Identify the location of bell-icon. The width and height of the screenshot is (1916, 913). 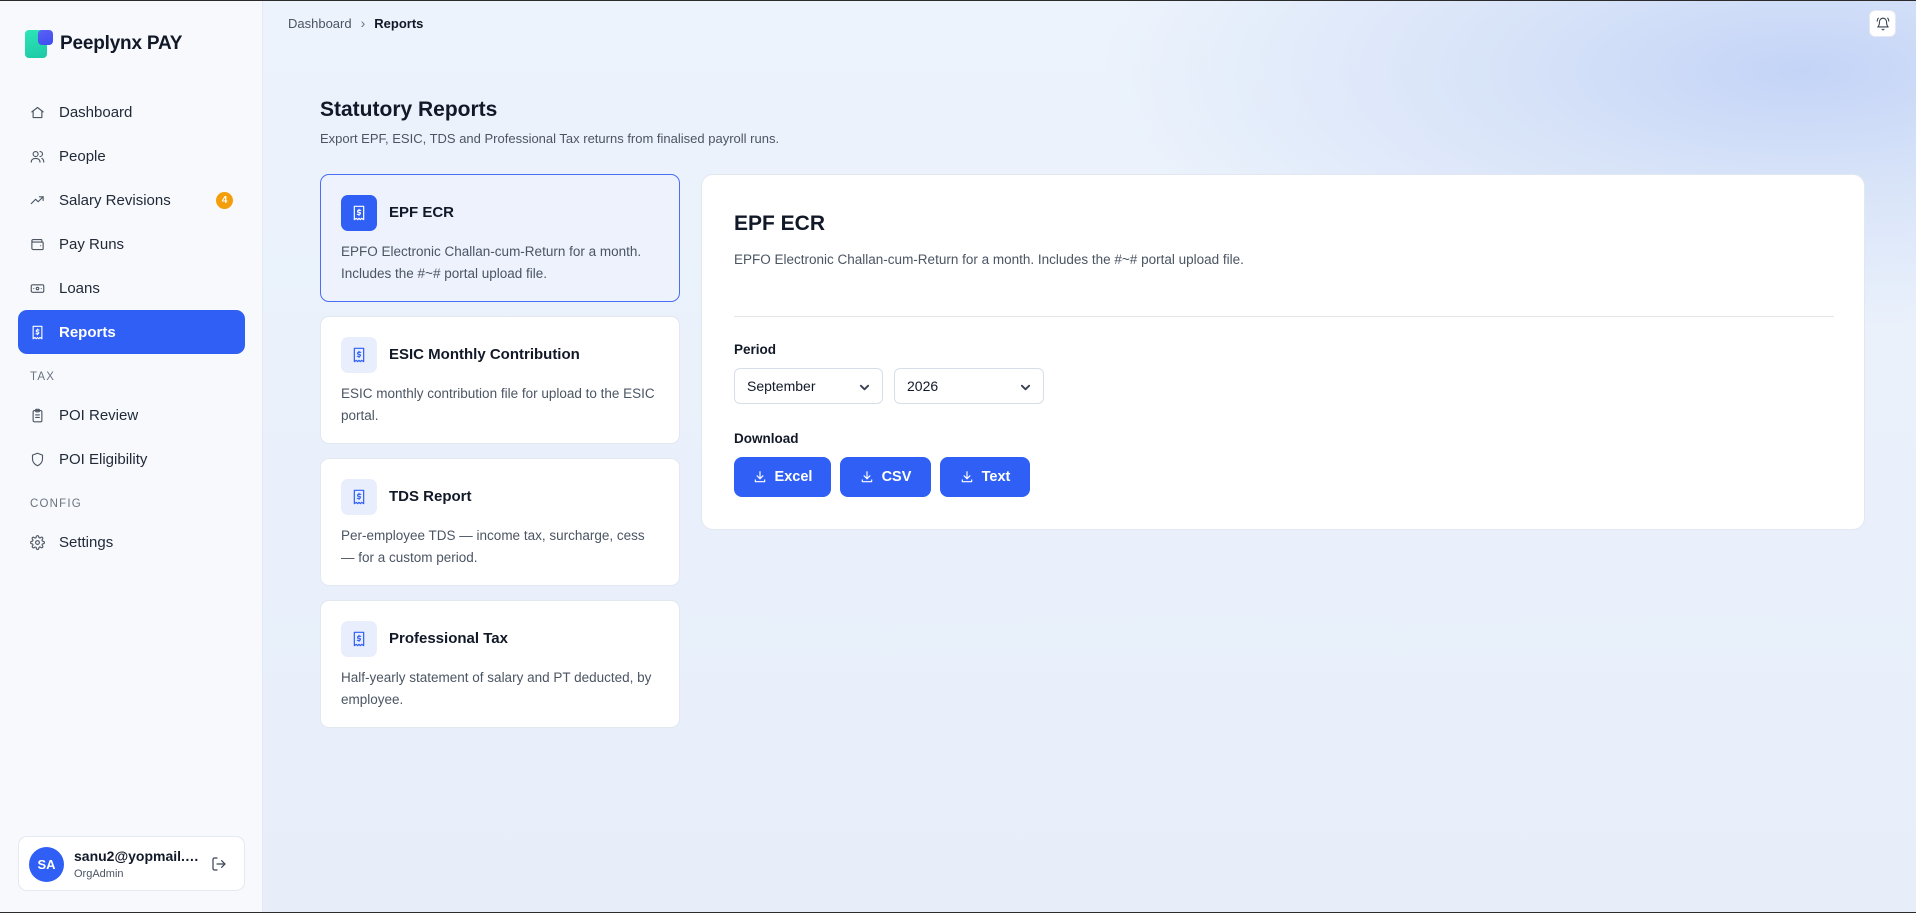
(1882, 23).